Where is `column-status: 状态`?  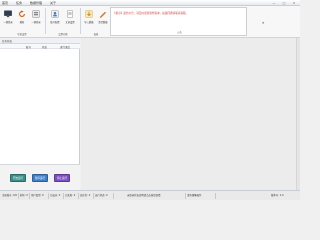 column-status: 状态 is located at coordinates (44, 47).